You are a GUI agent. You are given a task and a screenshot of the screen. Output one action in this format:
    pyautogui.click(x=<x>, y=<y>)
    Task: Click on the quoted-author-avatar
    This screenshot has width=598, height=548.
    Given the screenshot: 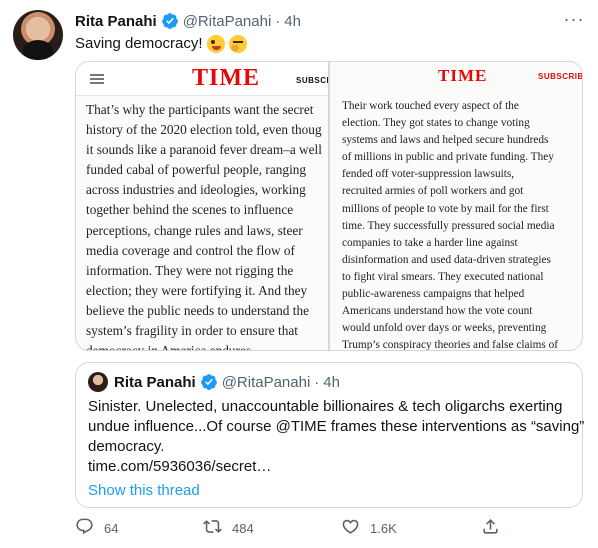 What is the action you would take?
    pyautogui.click(x=98, y=382)
    